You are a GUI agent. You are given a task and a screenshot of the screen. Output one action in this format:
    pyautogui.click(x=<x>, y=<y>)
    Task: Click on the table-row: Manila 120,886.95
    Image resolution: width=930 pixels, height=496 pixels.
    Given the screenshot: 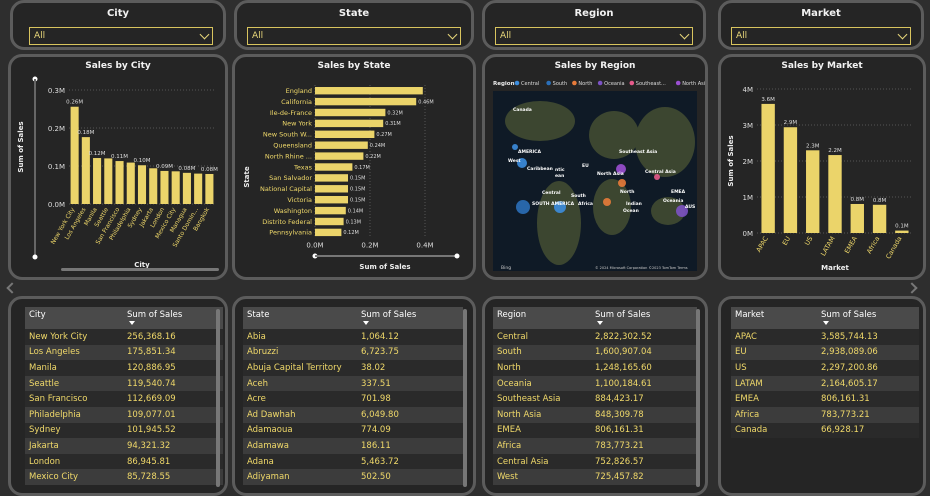 What is the action you would take?
    pyautogui.click(x=124, y=368)
    